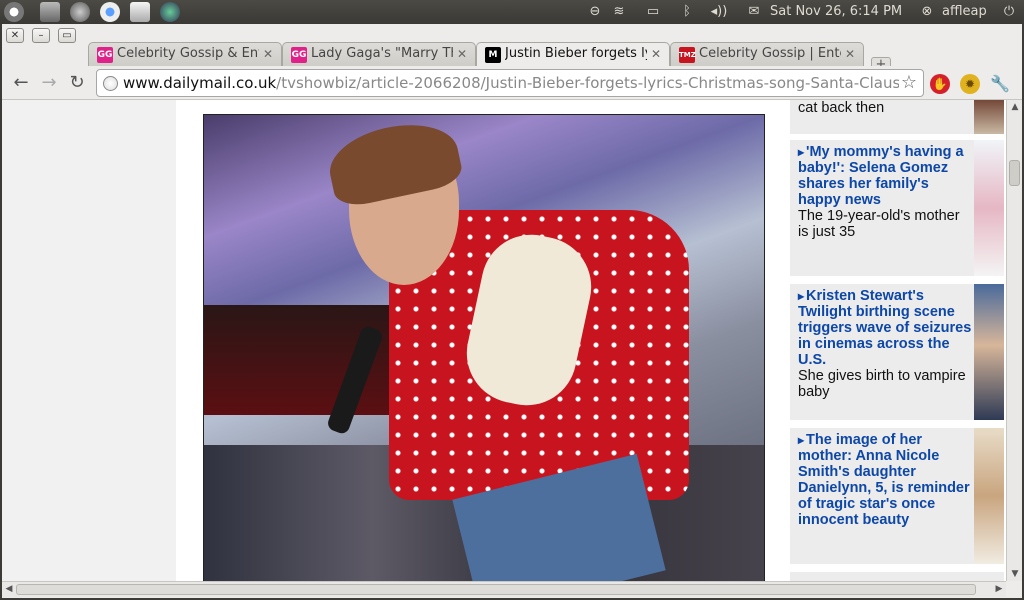 The height and width of the screenshot is (600, 1024). I want to click on horizontal-scrollbar: ◀ ▶, so click(504, 589).